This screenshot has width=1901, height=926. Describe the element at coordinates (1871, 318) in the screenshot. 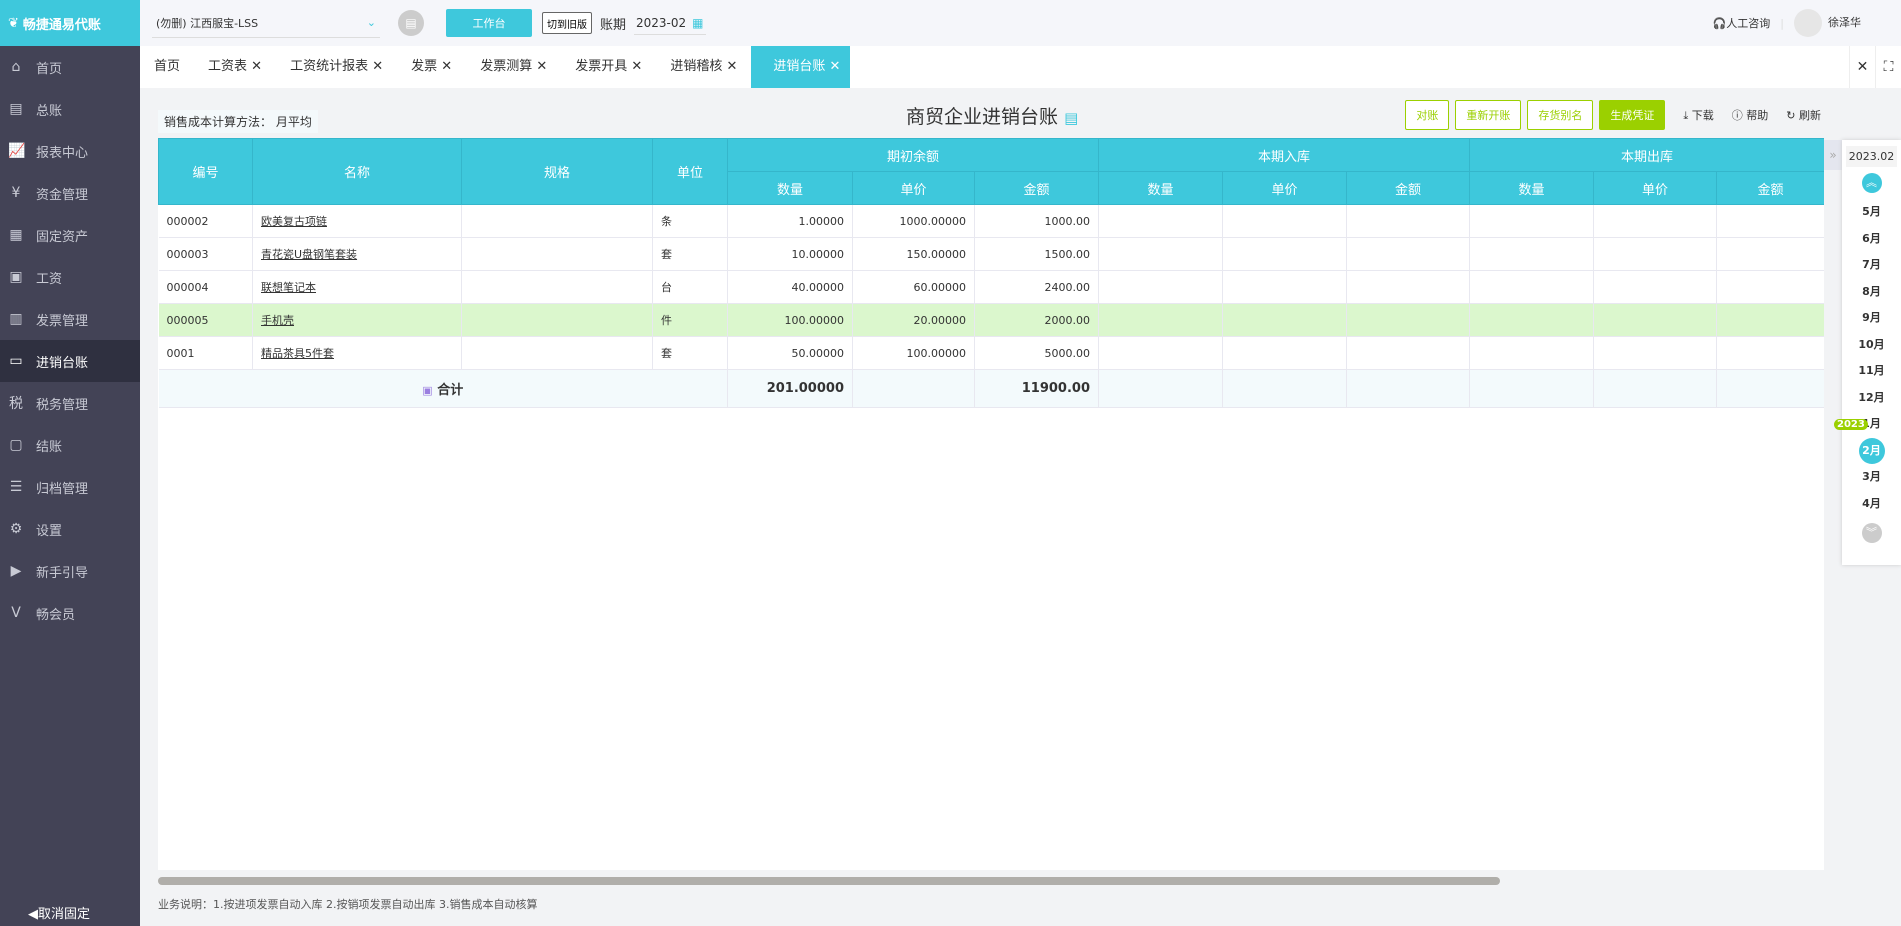

I see `month-item: 9月` at that location.